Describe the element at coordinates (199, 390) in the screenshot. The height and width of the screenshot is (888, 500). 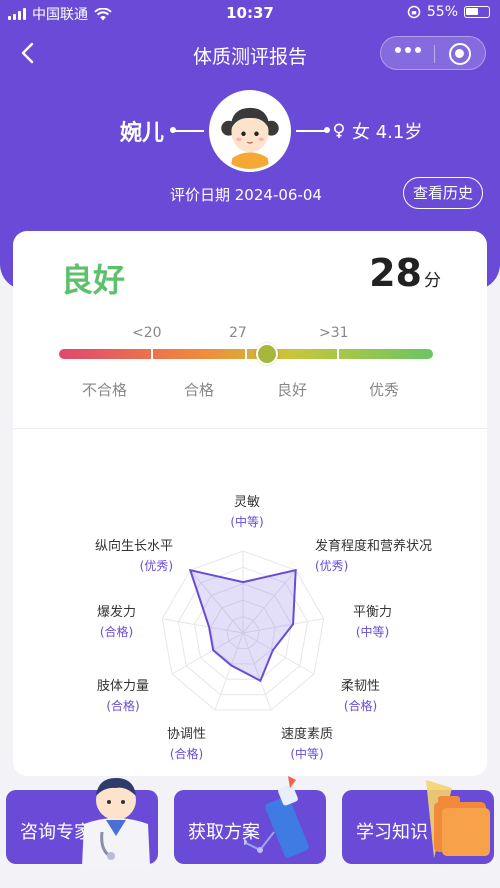
I see `grade-label: 合格` at that location.